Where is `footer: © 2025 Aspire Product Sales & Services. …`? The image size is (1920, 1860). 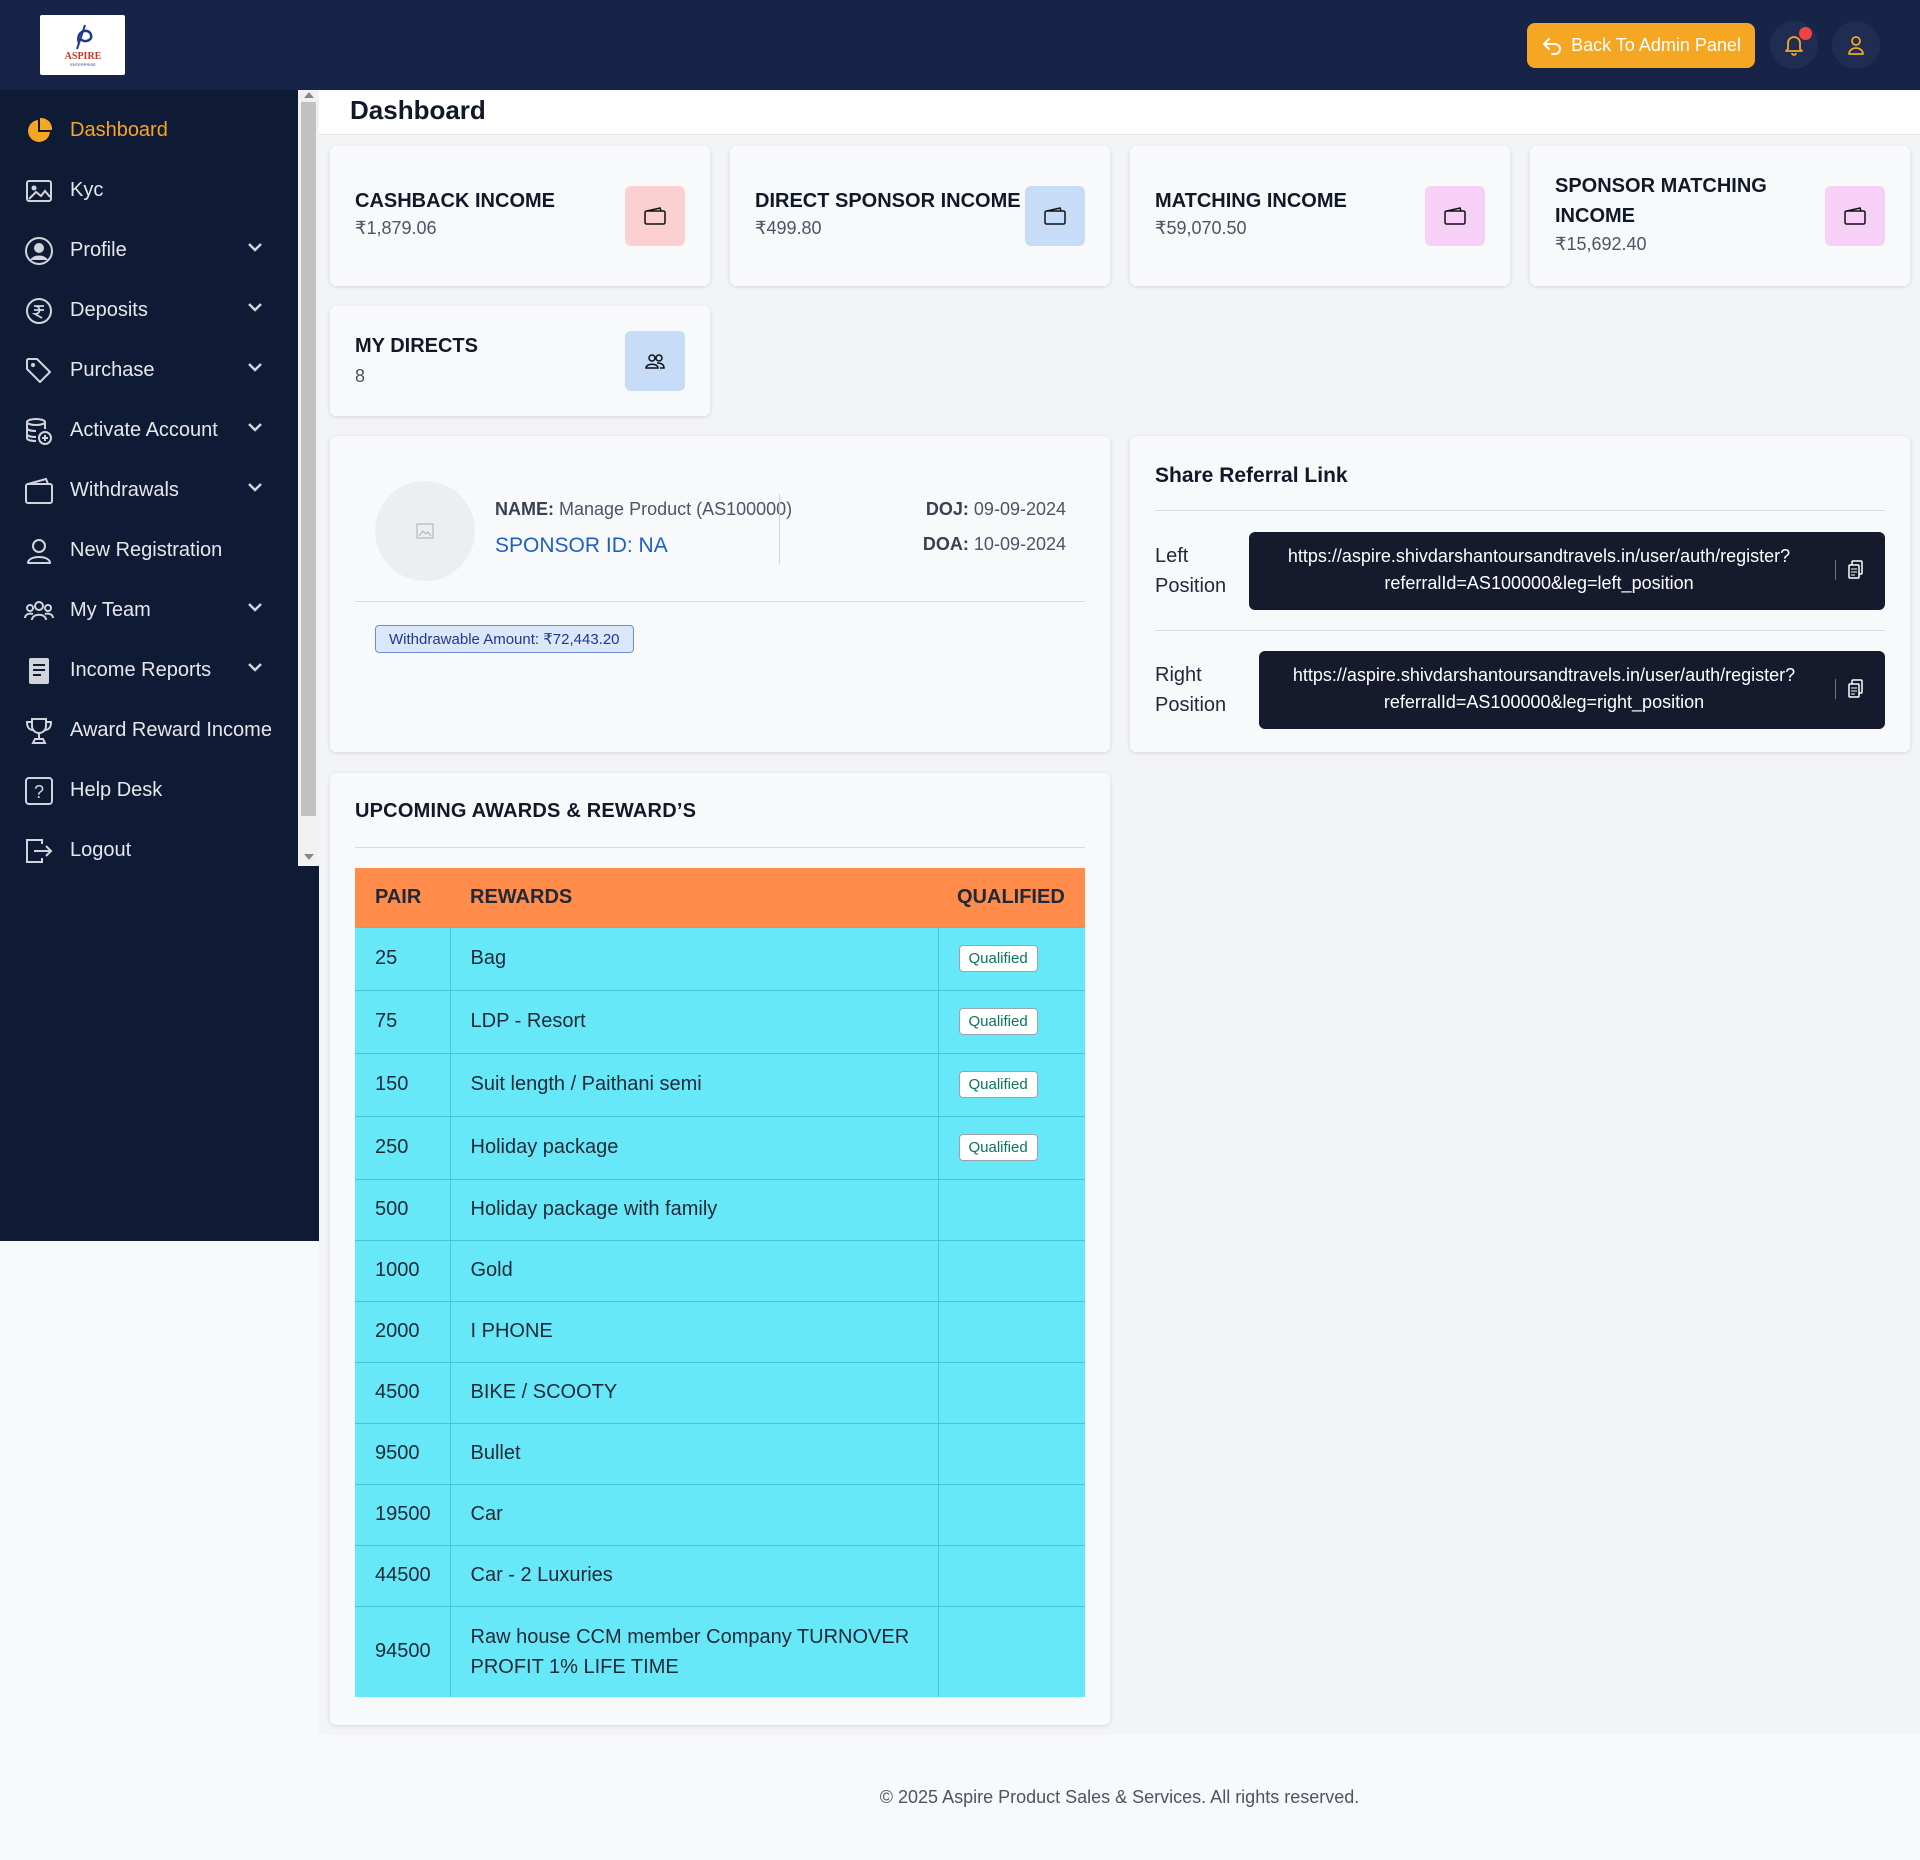
footer: © 2025 Aspire Product Sales & Services. … is located at coordinates (1119, 1797).